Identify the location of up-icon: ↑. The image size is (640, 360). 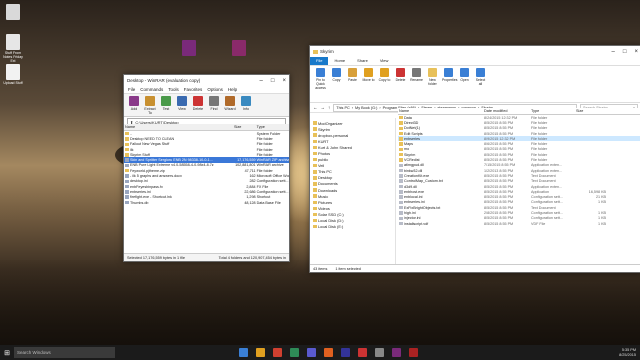
(329, 107).